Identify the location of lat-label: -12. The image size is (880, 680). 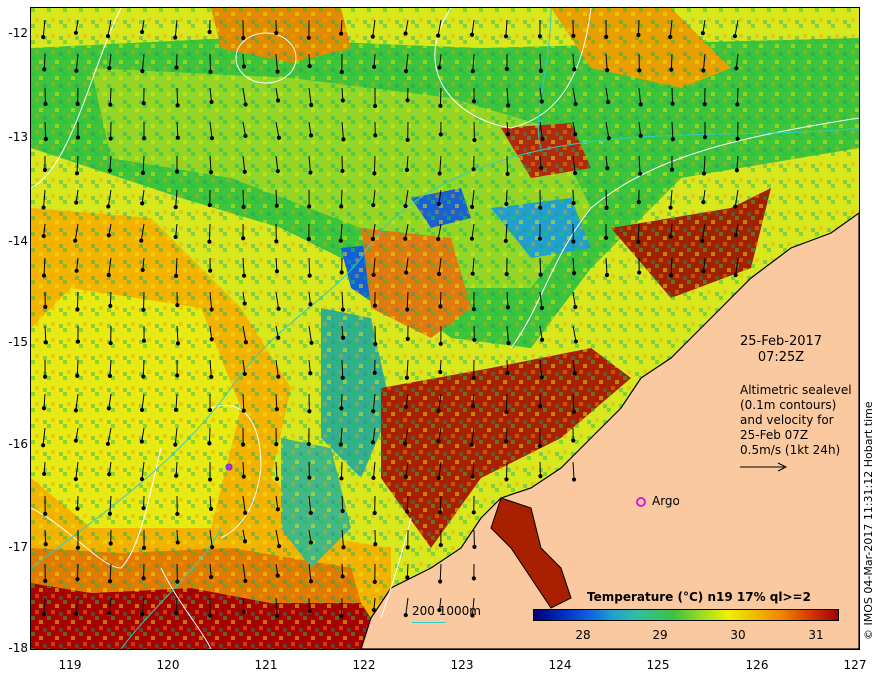
(18, 33).